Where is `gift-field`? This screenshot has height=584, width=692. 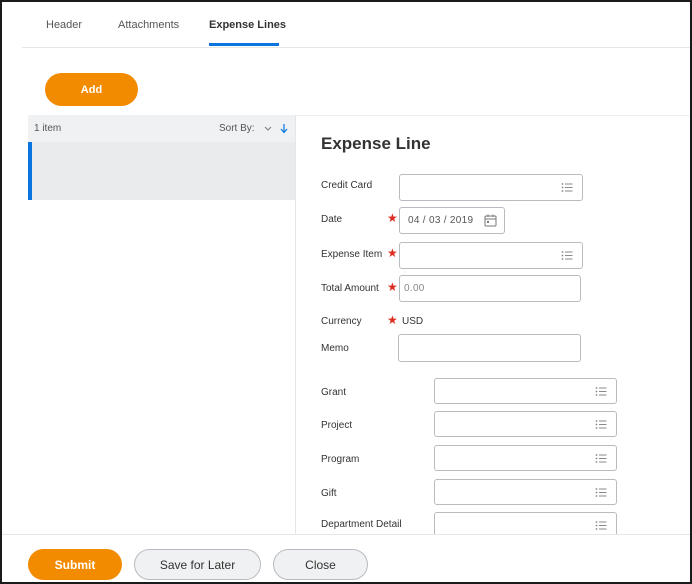
gift-field is located at coordinates (525, 492).